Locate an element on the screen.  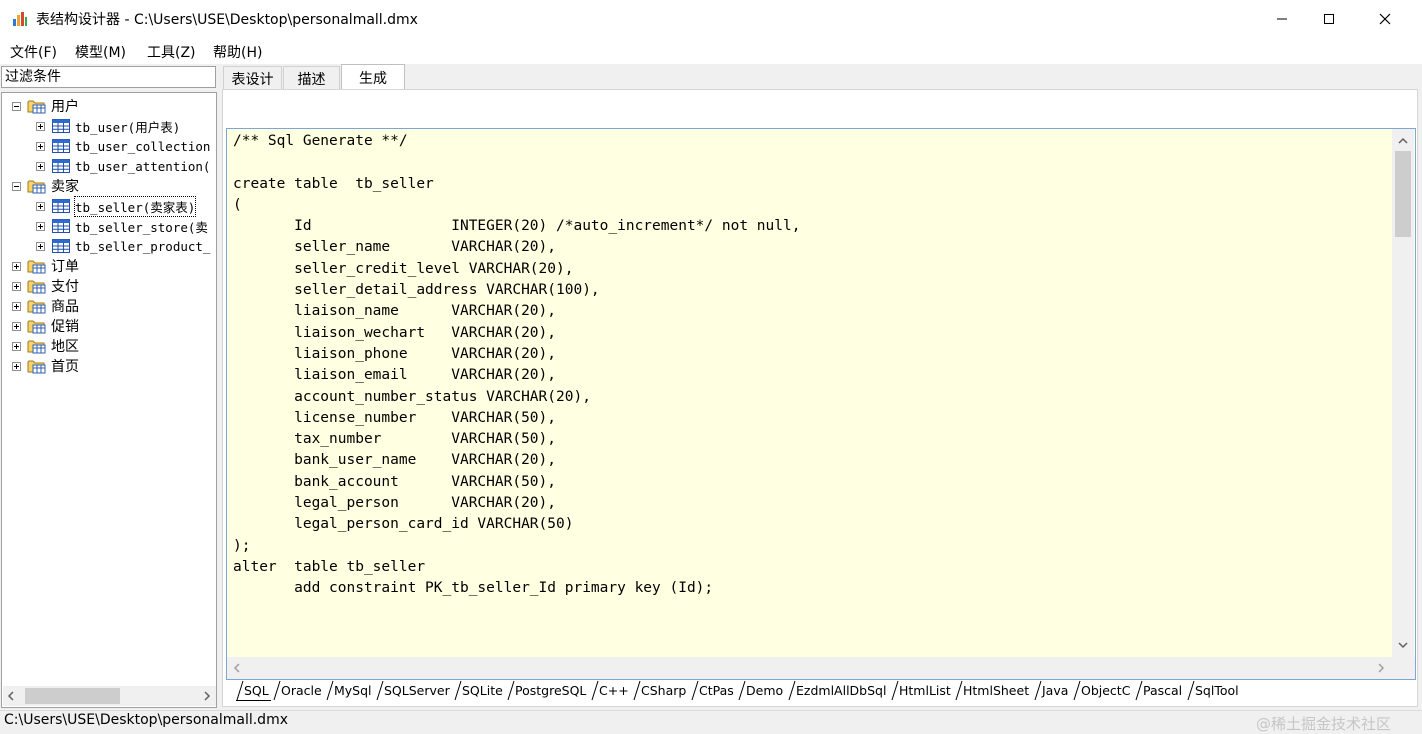
maximize-icon is located at coordinates (1329, 19).